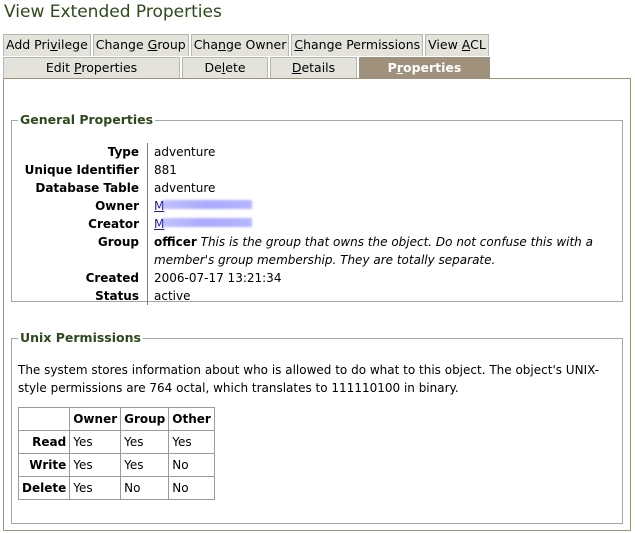 This screenshot has width=635, height=533. What do you see at coordinates (299, 44) in the screenshot?
I see `tab-accesskey: C` at bounding box center [299, 44].